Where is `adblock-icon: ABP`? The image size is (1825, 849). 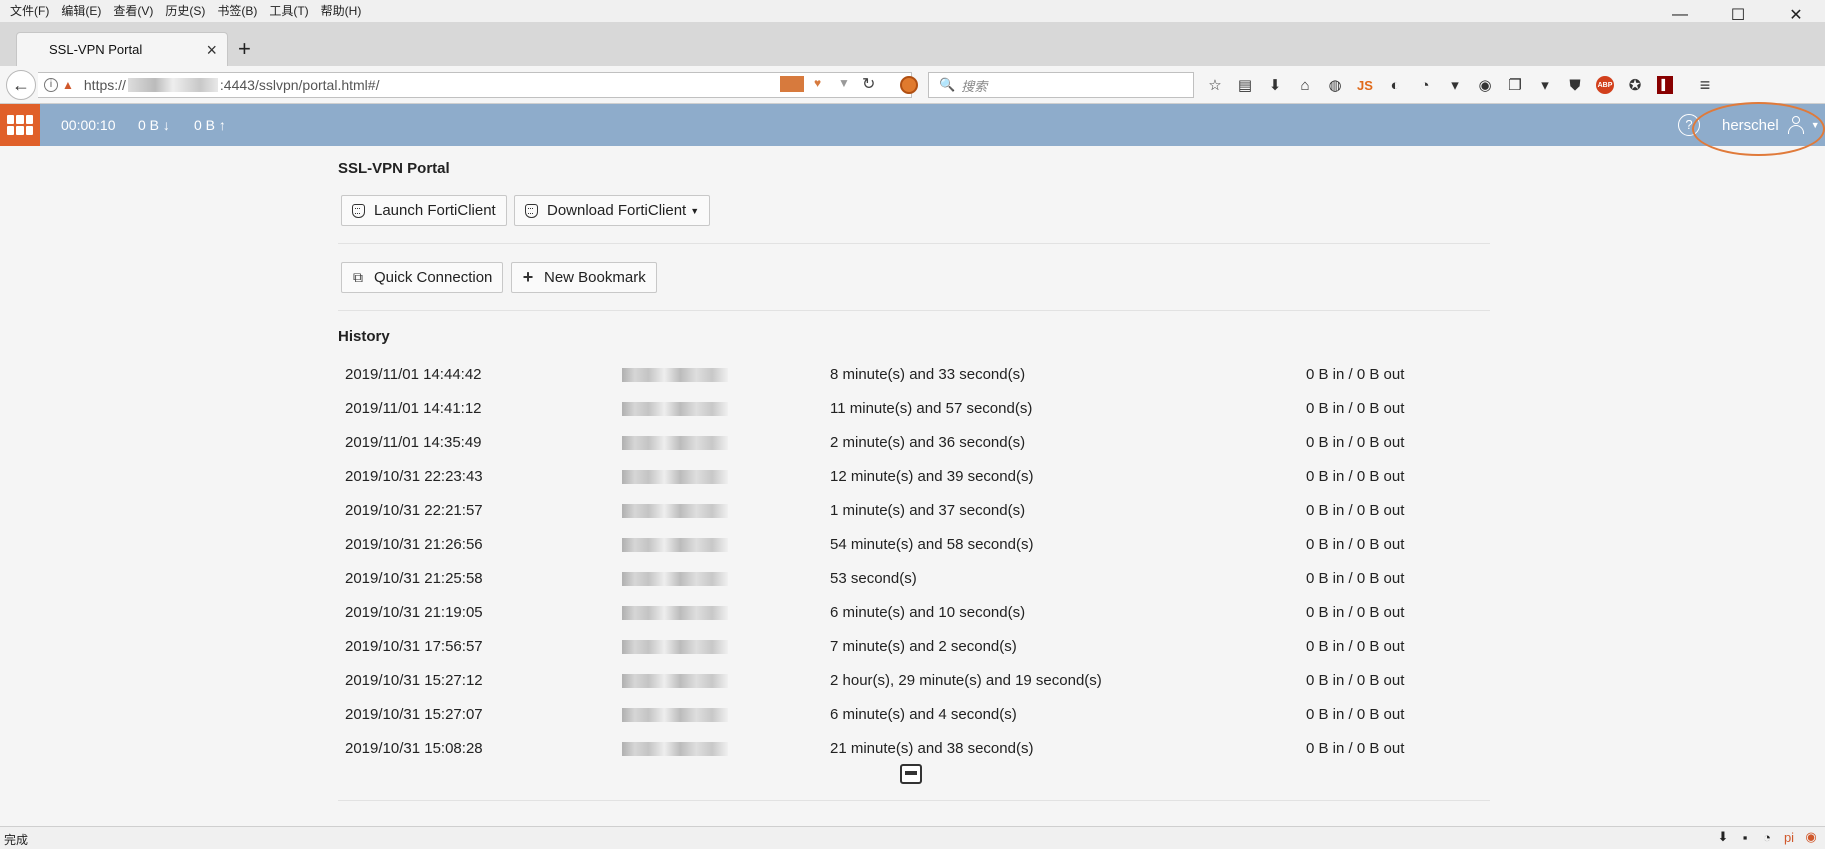 adblock-icon: ABP is located at coordinates (1605, 85).